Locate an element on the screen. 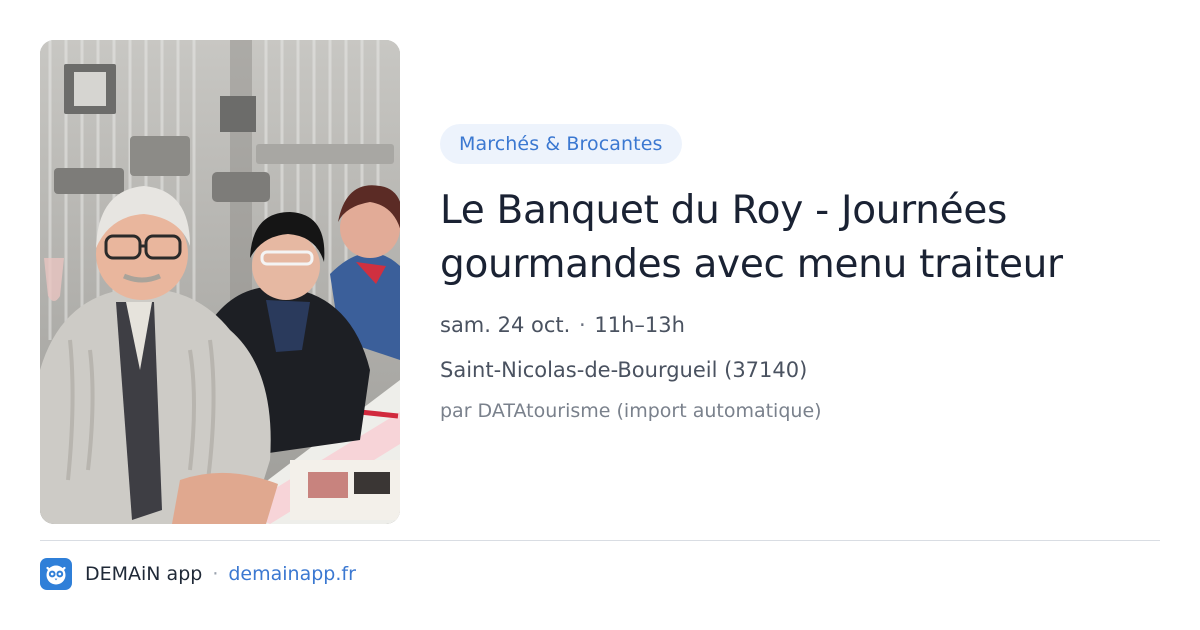 The height and width of the screenshot is (630, 1200). demain-app-icon is located at coordinates (56, 574).